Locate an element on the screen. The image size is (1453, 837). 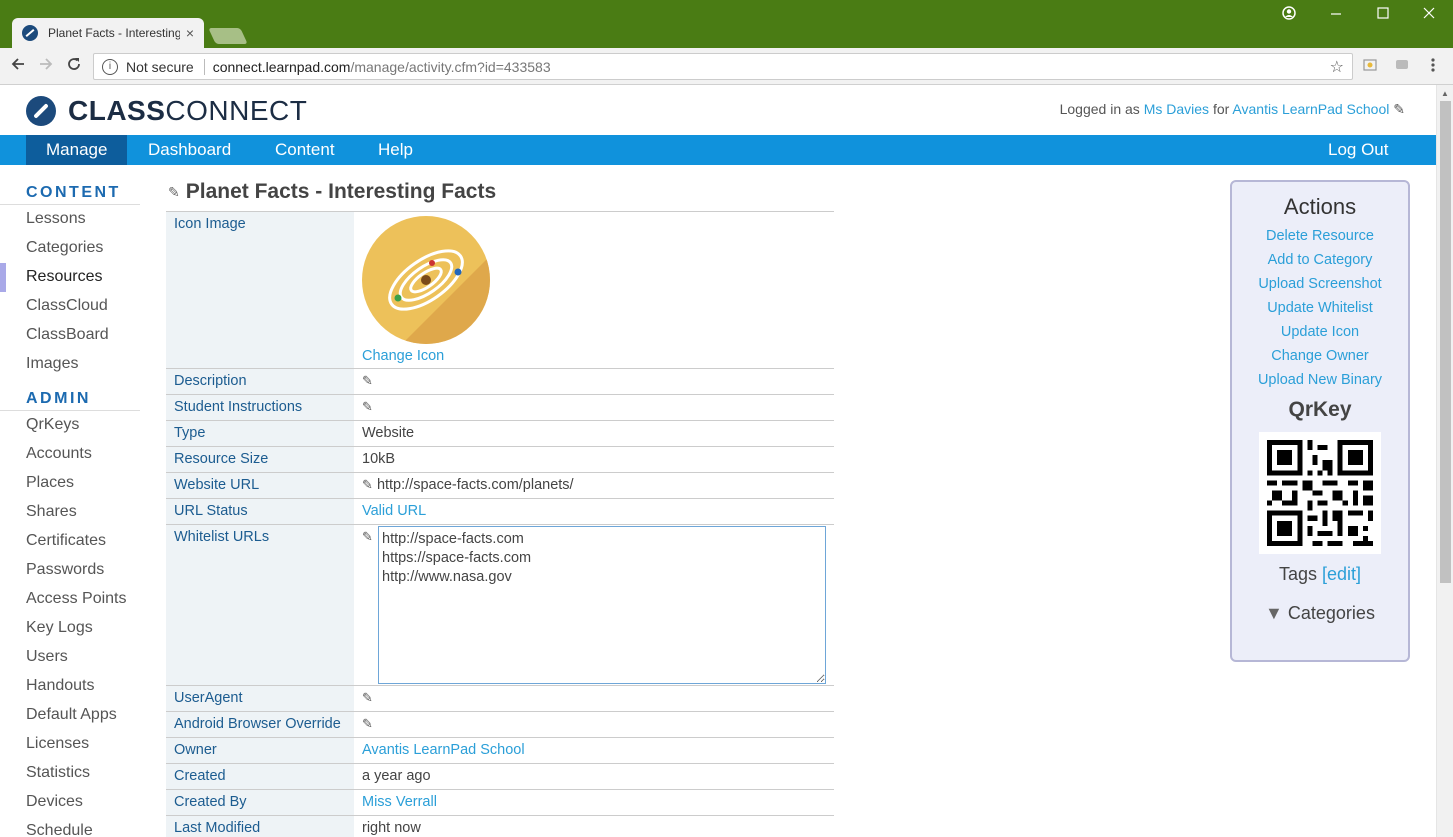
table-row: Type Website is located at coordinates (500, 433).